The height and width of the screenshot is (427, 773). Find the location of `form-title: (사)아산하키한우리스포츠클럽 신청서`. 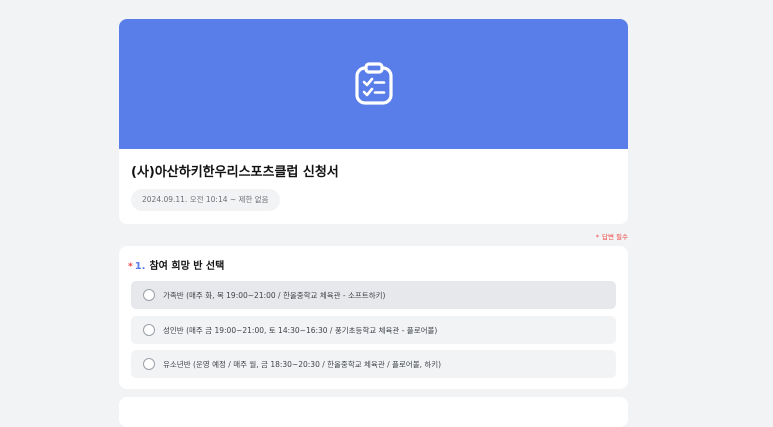

form-title: (사)아산하키한우리스포츠클럽 신청서 is located at coordinates (235, 172).